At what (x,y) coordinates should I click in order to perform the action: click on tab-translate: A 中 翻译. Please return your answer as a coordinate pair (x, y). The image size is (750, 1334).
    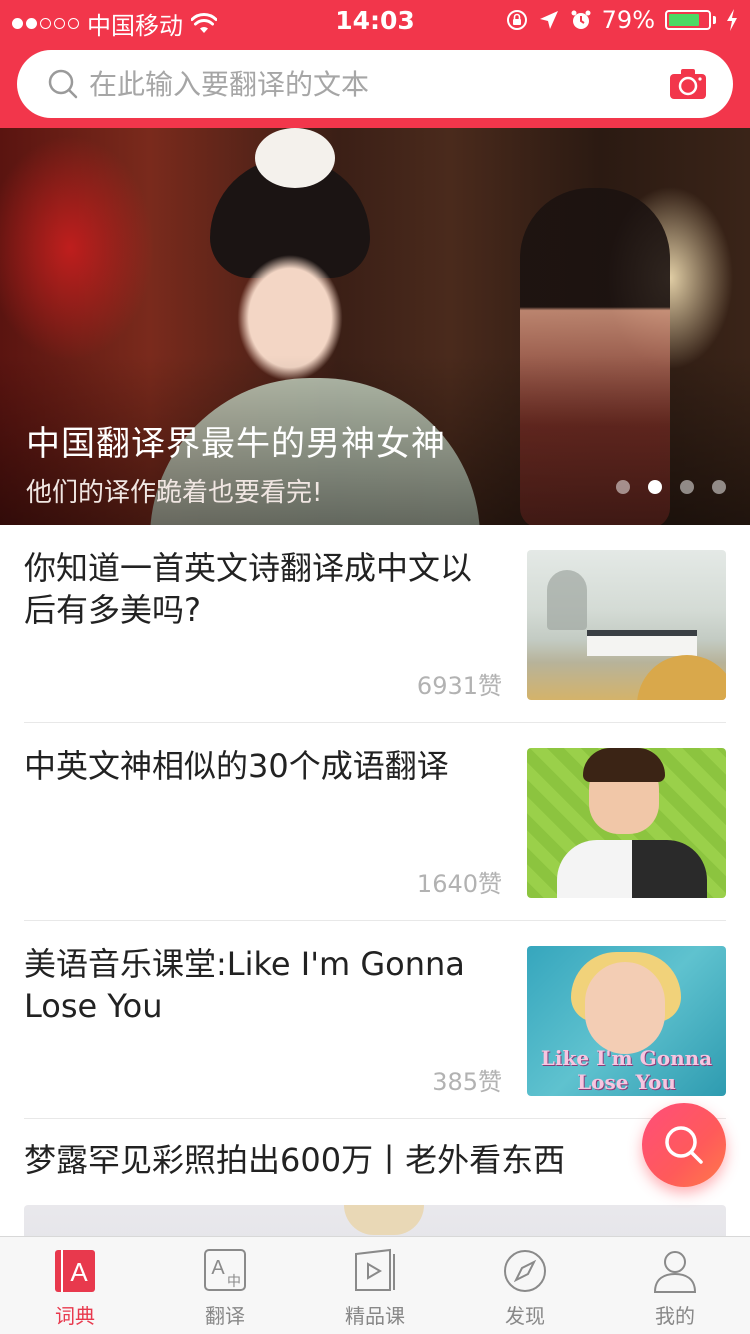
    Looking at the image, I should click on (225, 1285).